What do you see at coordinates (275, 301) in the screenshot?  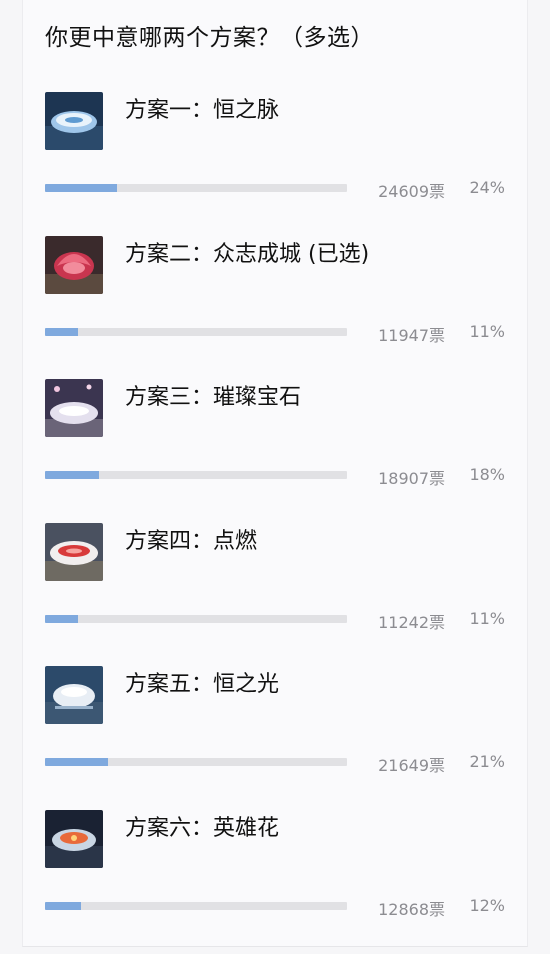 I see `poll-option-2: 方案二：众志成城 (已选) 11947票 11%` at bounding box center [275, 301].